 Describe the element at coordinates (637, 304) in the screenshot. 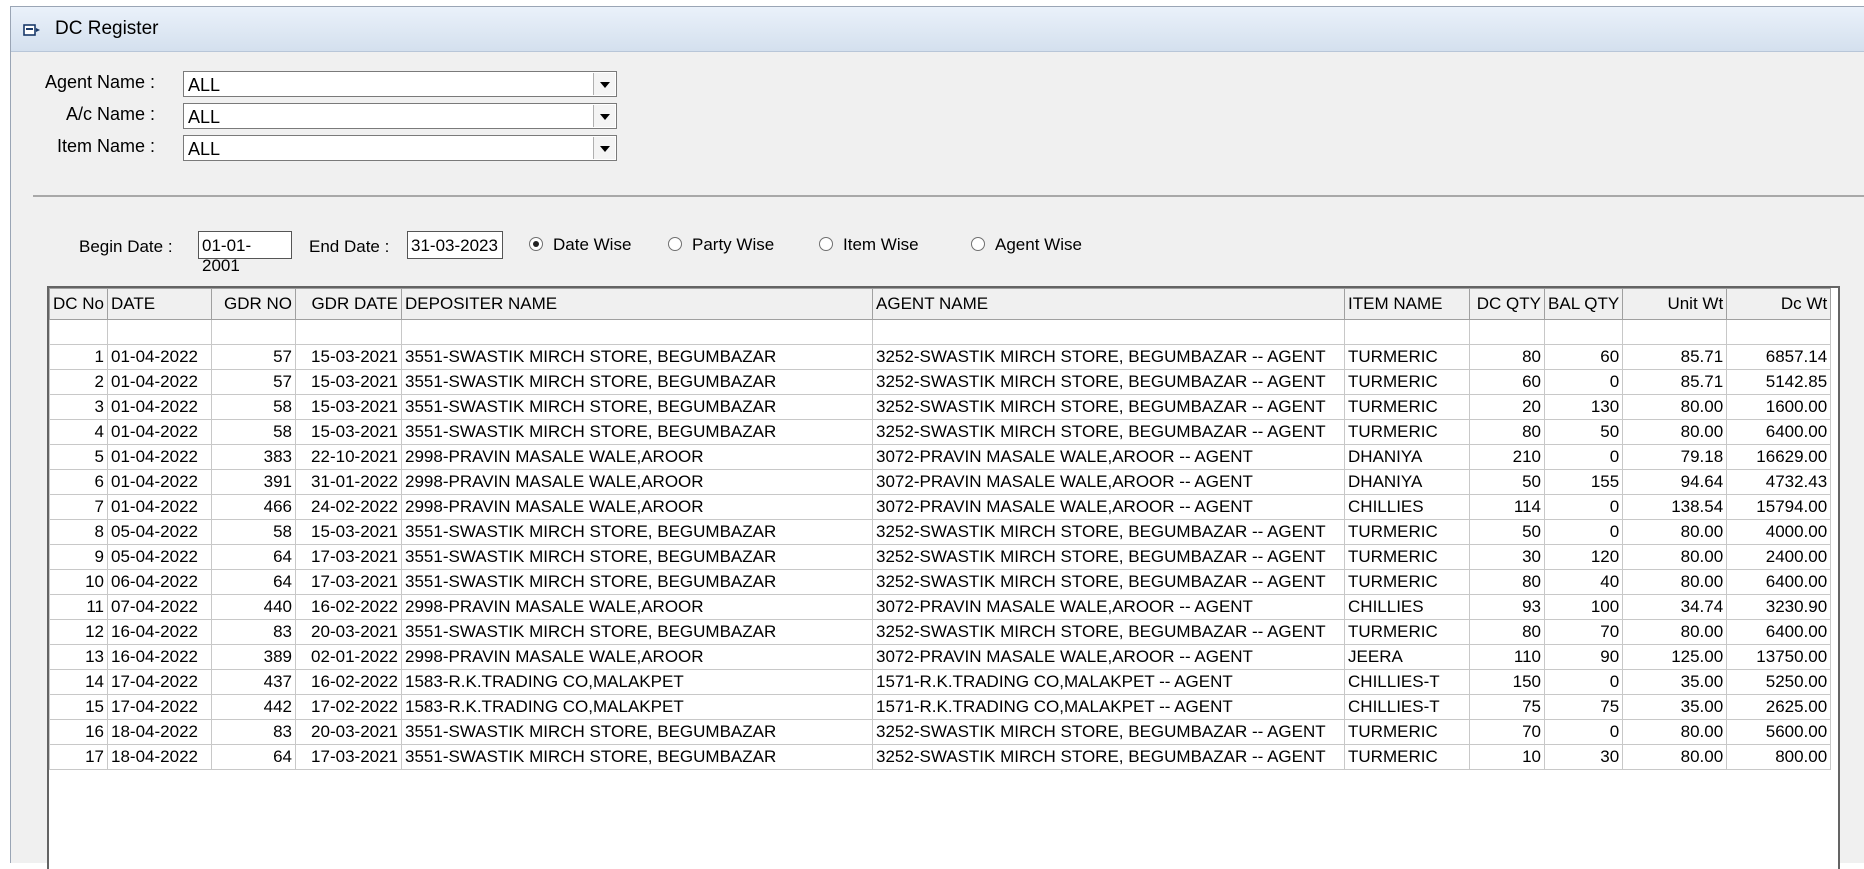

I see `col-header-depositer-name: DEPOSITER NAME` at that location.